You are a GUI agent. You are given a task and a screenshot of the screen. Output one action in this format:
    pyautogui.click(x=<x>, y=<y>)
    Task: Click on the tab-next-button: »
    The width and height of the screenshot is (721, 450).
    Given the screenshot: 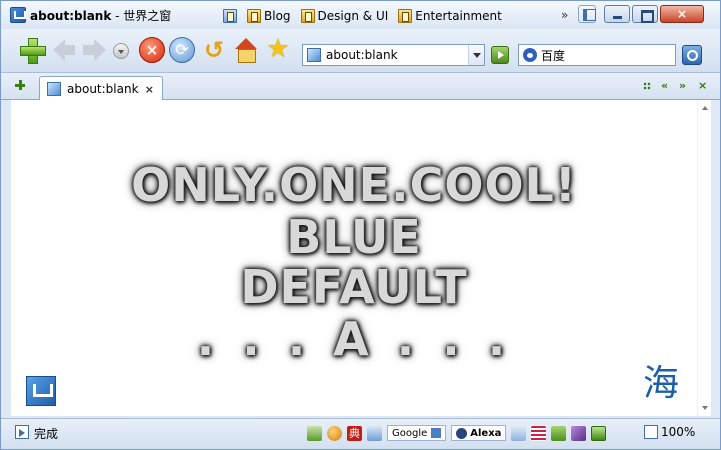 What is the action you would take?
    pyautogui.click(x=682, y=85)
    